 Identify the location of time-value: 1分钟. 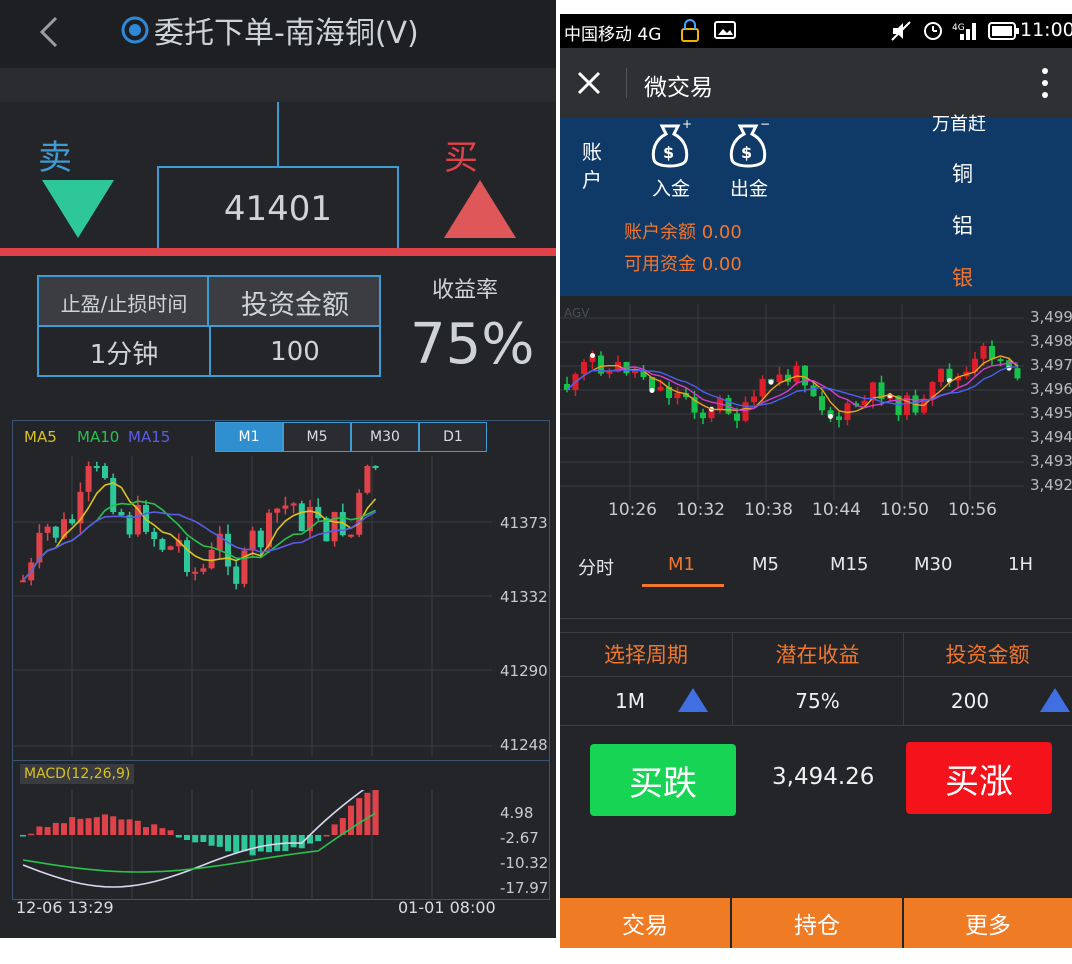
(124, 352).